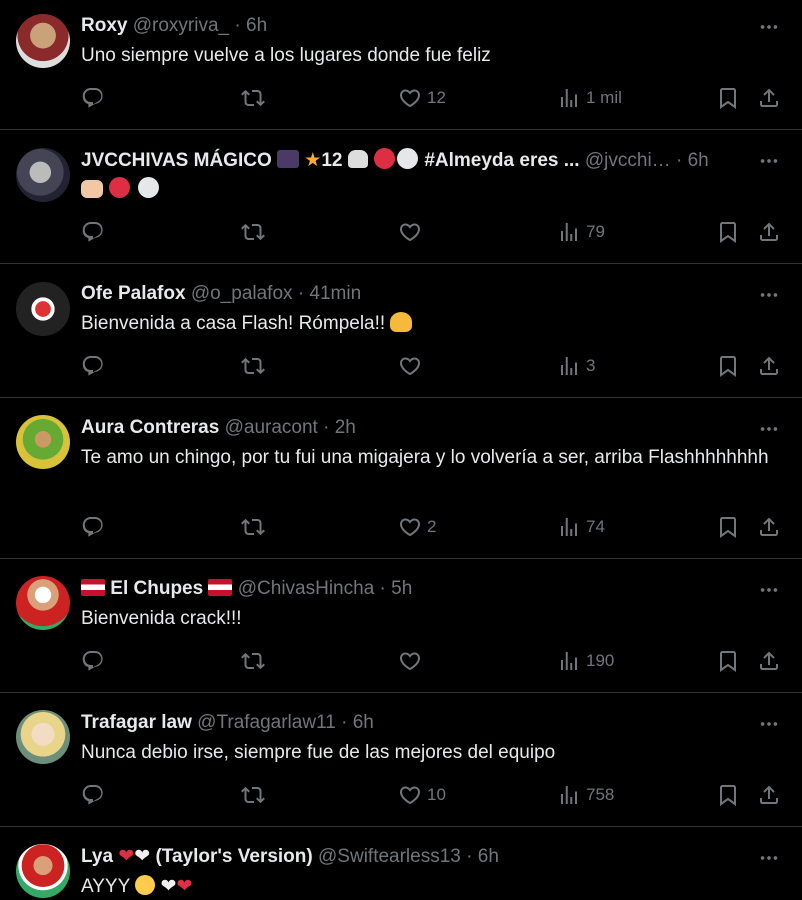 Image resolution: width=802 pixels, height=900 pixels. Describe the element at coordinates (589, 98) in the screenshot. I see `views-button: 1 mil` at that location.